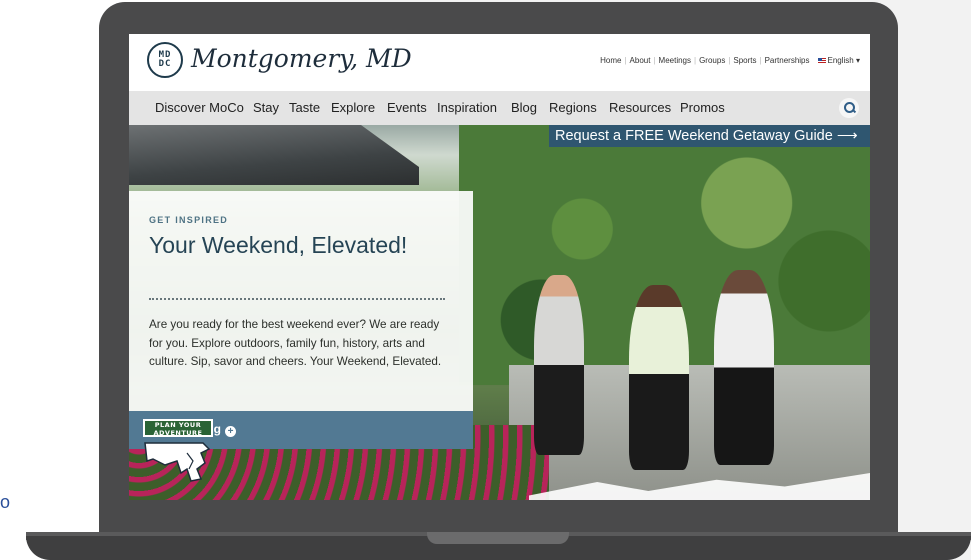  Describe the element at coordinates (274, 155) in the screenshot. I see `hero-roof` at that location.